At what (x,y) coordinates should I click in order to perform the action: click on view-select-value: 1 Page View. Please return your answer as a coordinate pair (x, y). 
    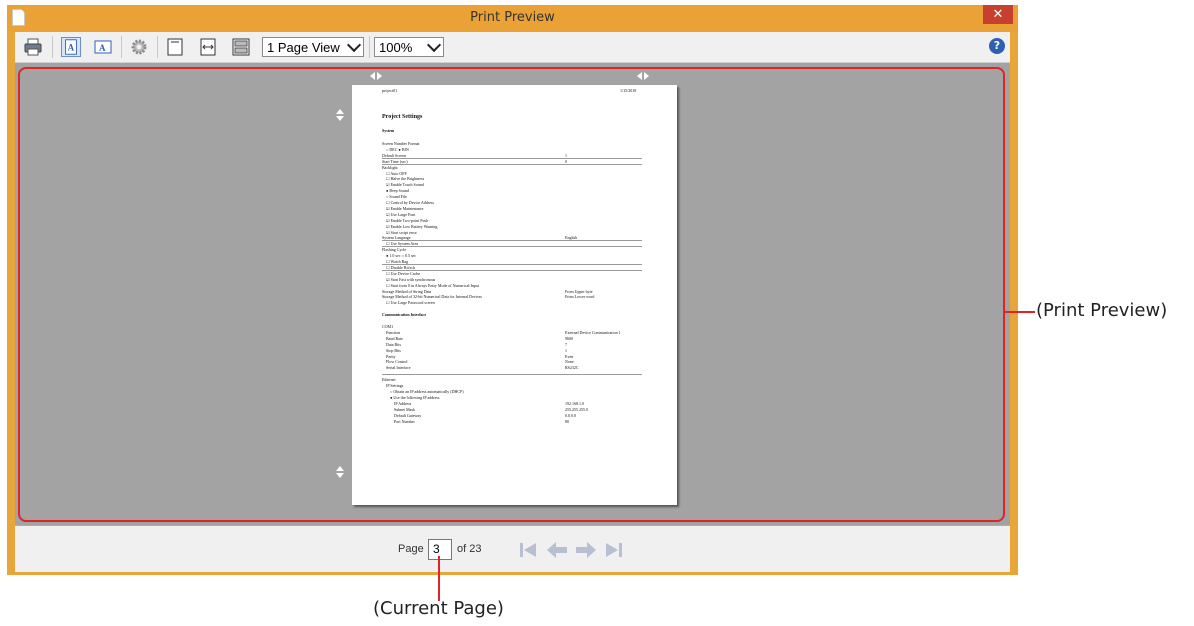
    Looking at the image, I should click on (303, 47).